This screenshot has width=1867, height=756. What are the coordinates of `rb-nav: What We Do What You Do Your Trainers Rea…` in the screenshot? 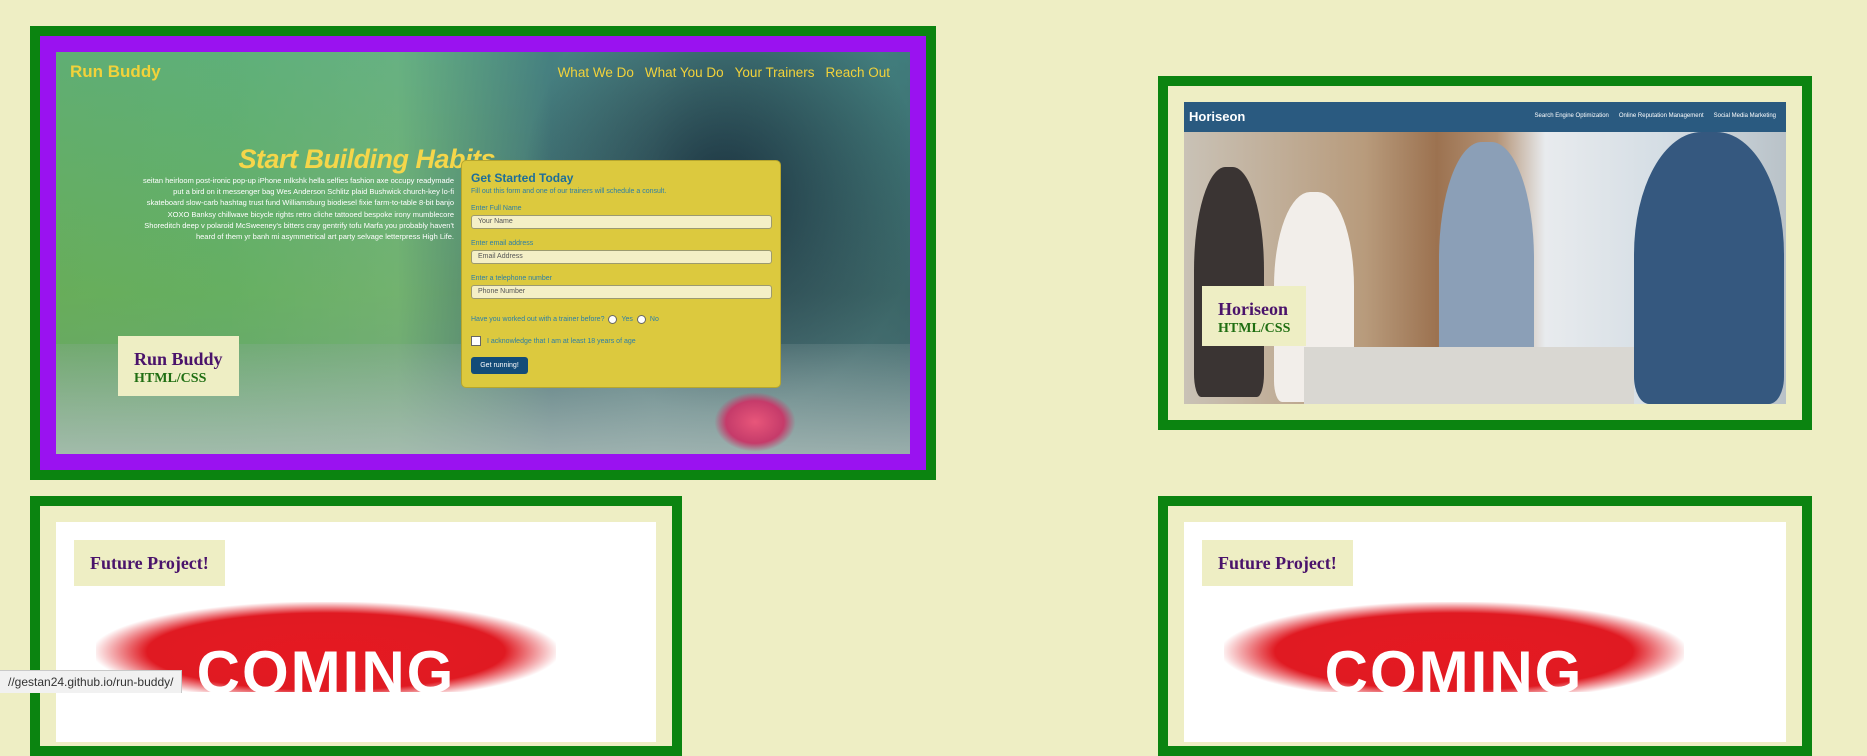 It's located at (724, 72).